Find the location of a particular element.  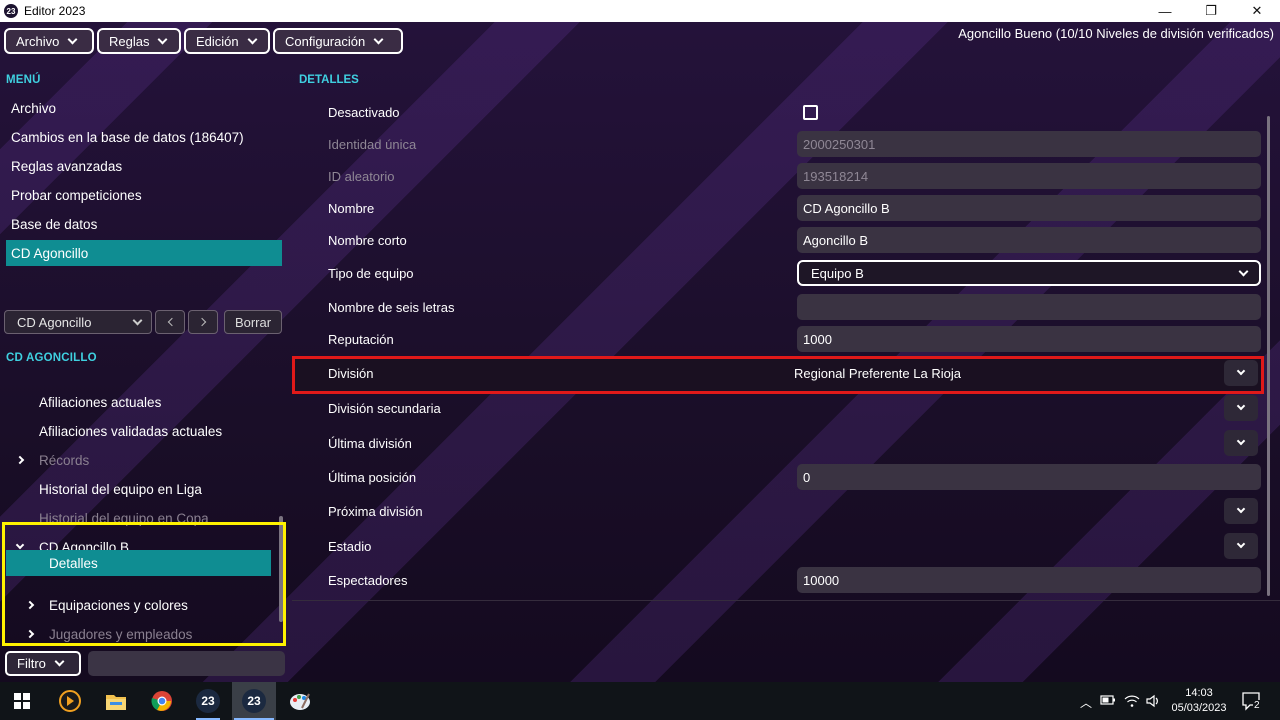

wifi-icon is located at coordinates (1132, 702).